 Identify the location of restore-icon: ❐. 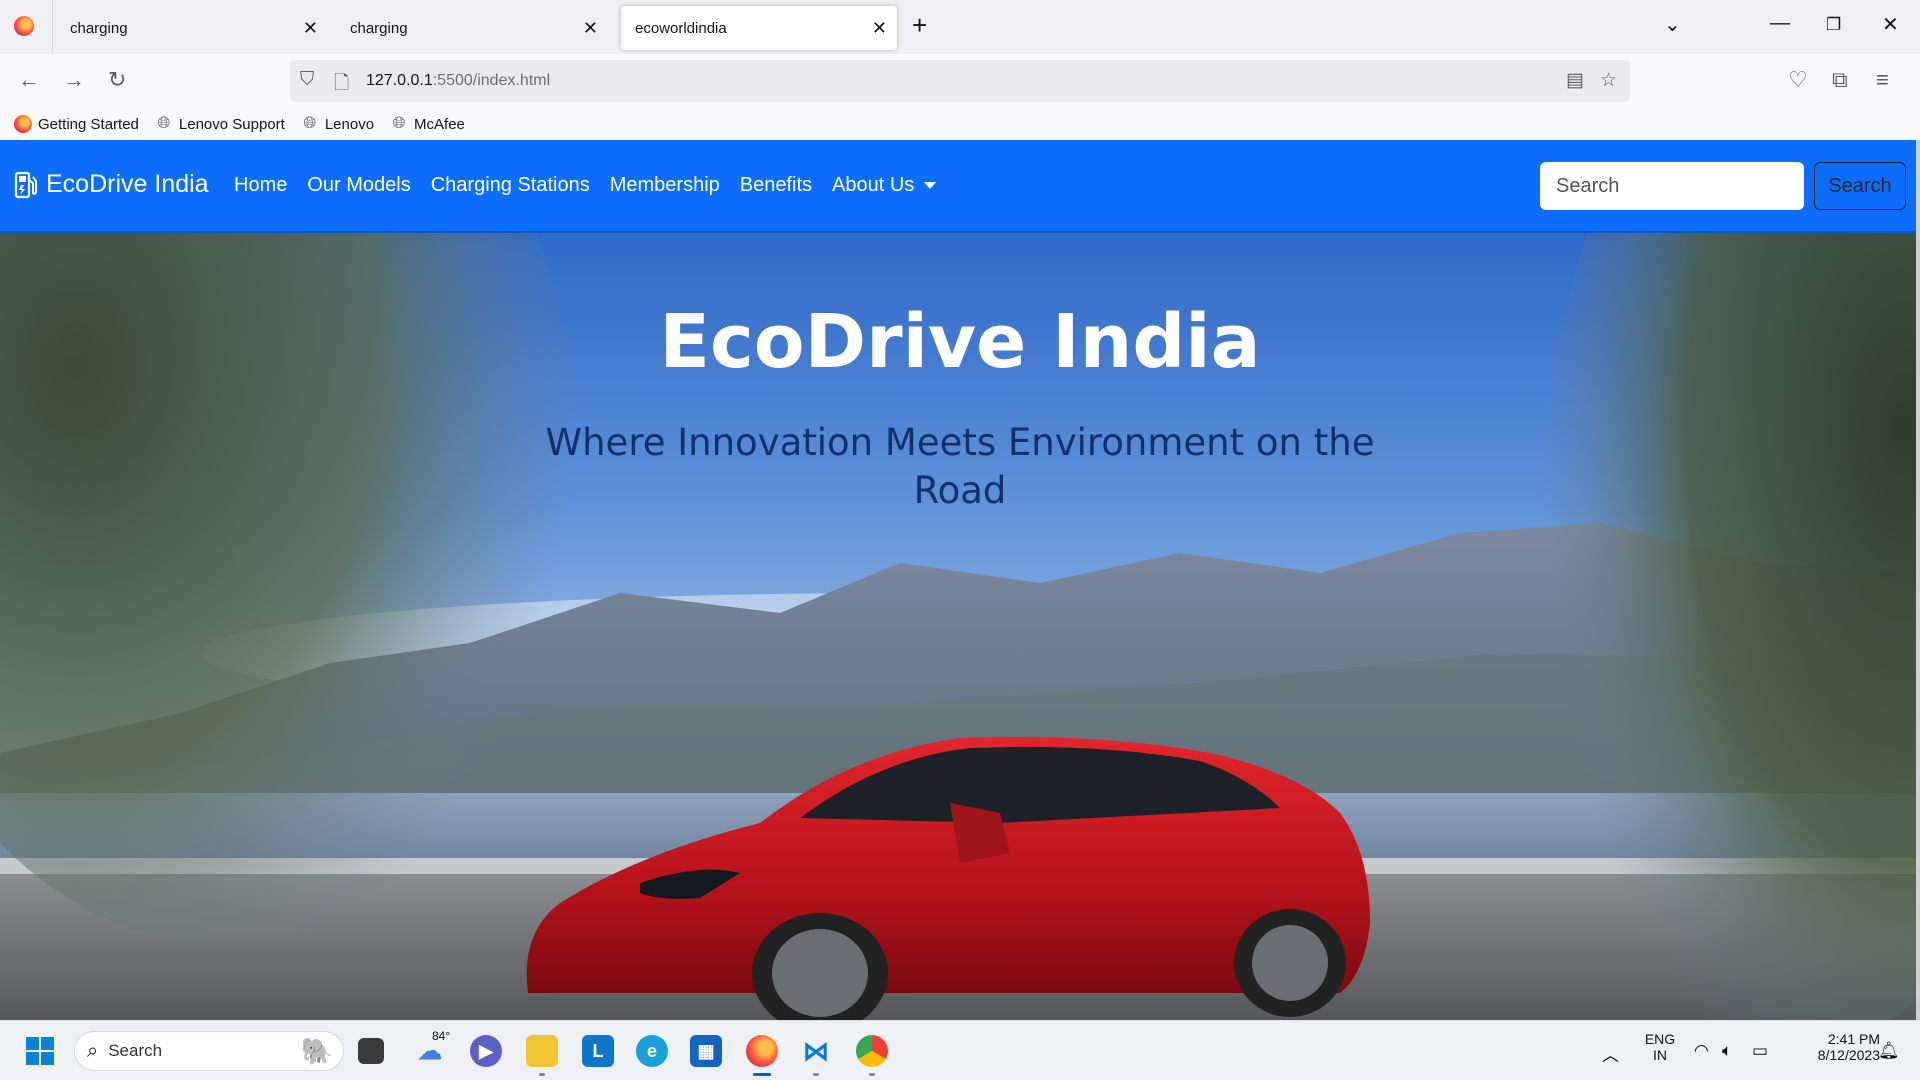
(1833, 25).